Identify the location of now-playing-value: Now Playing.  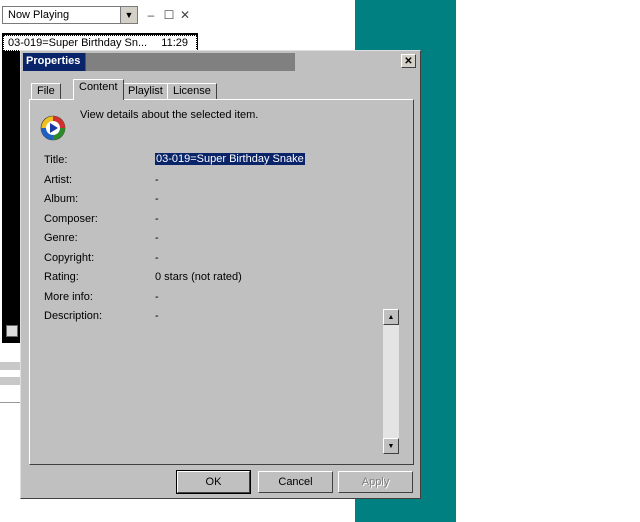
(39, 15).